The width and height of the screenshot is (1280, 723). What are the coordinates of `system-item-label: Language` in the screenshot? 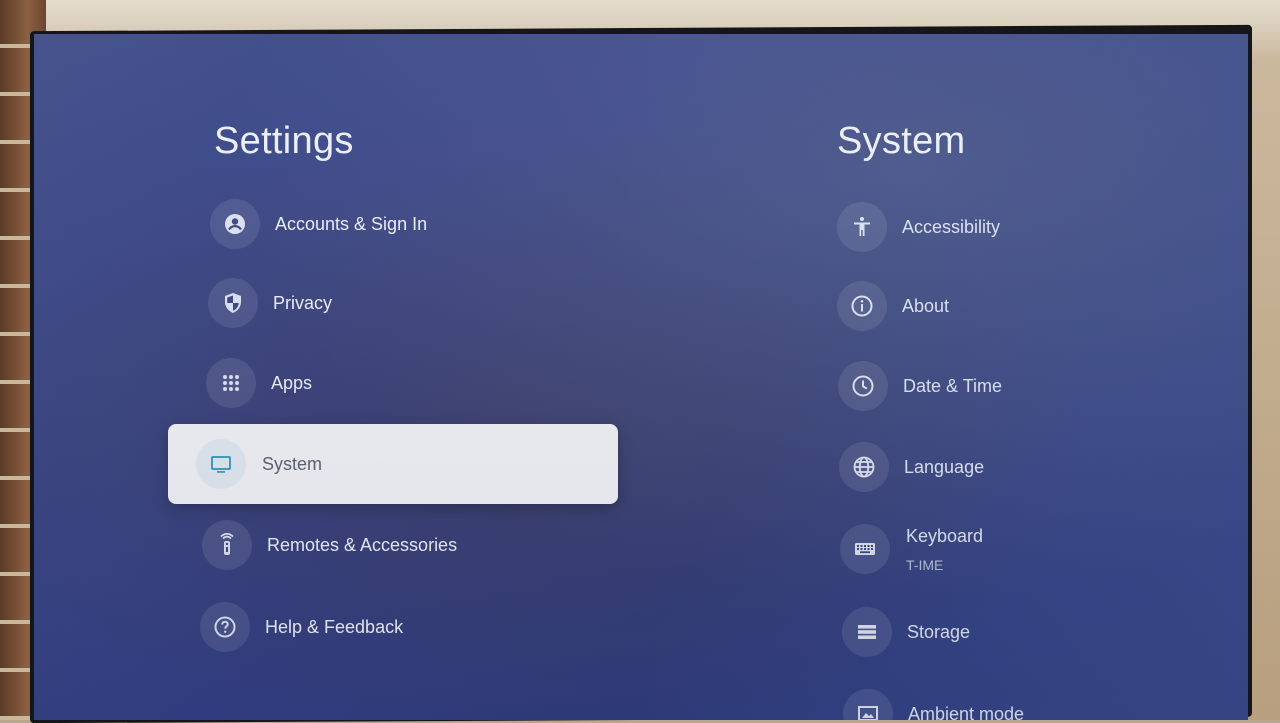 It's located at (944, 466).